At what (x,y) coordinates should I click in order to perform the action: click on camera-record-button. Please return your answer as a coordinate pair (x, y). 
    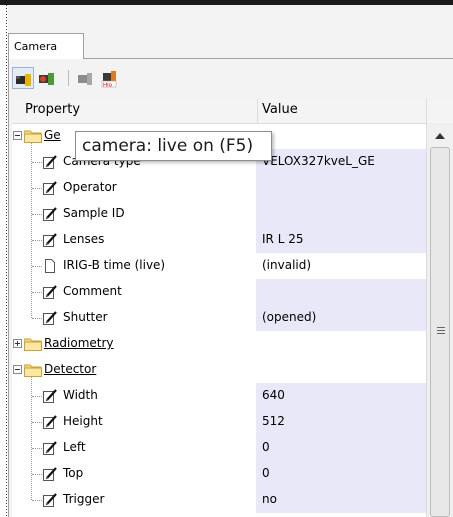
    Looking at the image, I should click on (47, 78).